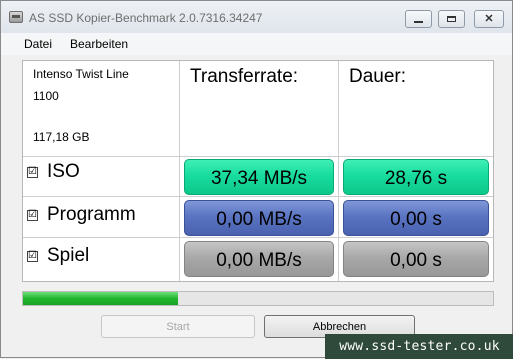  What do you see at coordinates (38, 44) in the screenshot?
I see `menu-datei: Datei` at bounding box center [38, 44].